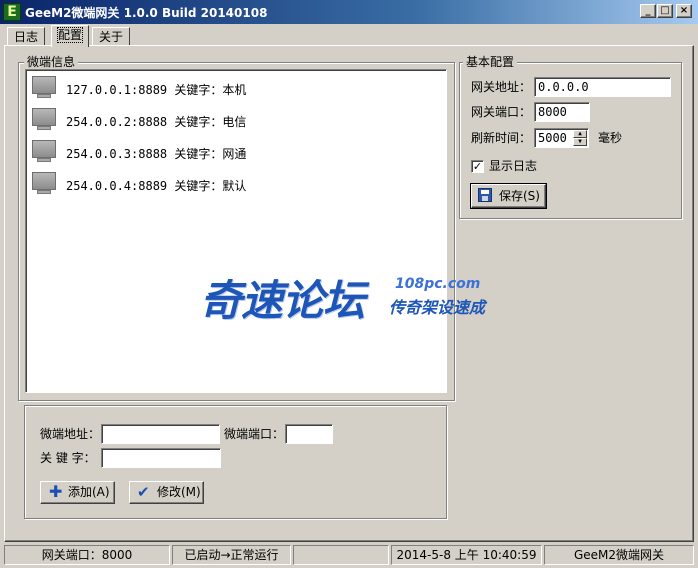 The width and height of the screenshot is (698, 568). I want to click on gateway-address-label: 网关地址：, so click(501, 87).